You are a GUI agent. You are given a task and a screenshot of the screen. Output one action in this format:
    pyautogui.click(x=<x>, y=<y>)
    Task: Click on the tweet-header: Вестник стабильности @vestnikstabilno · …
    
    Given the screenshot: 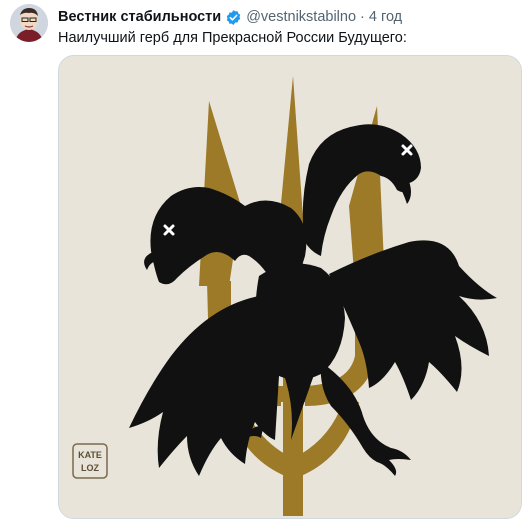 What is the action you would take?
    pyautogui.click(x=290, y=17)
    